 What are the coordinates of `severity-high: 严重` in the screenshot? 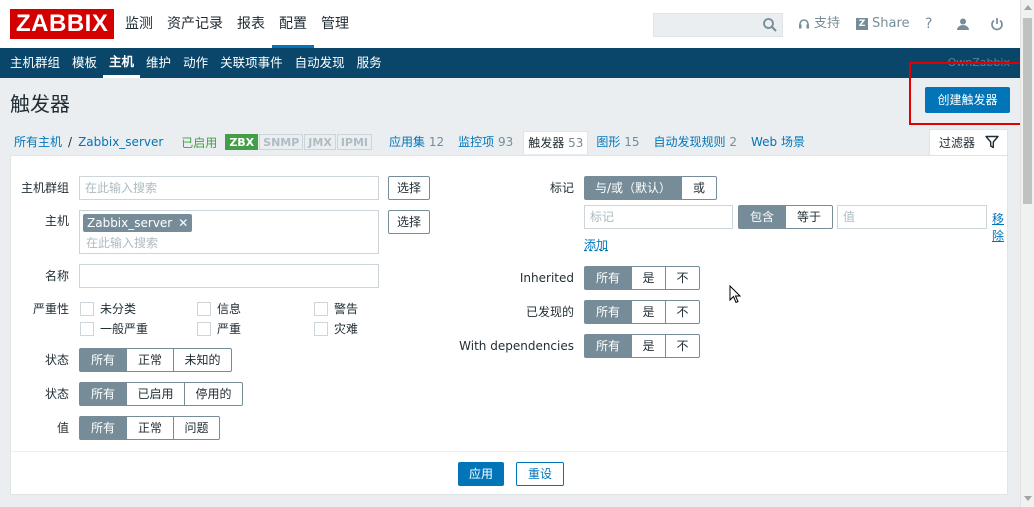 It's located at (219, 328).